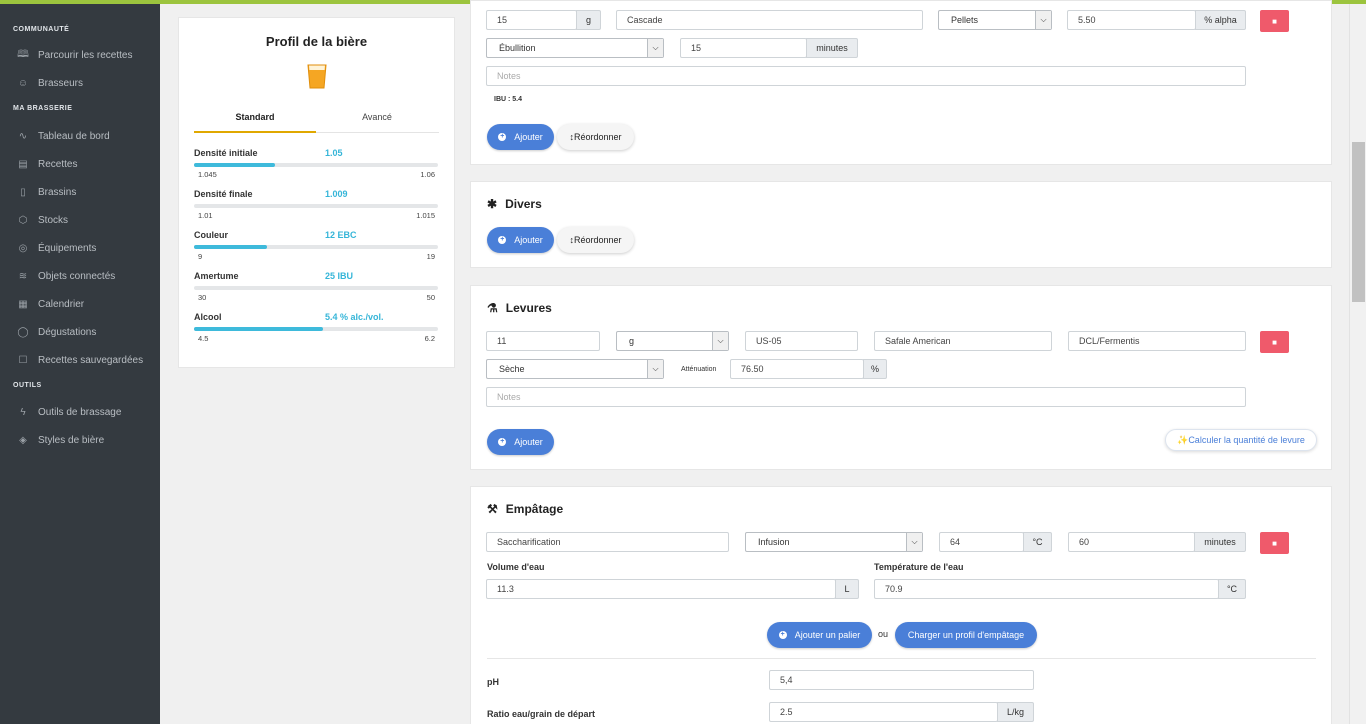 Image resolution: width=1366 pixels, height=724 pixels. I want to click on load-mash-profile-button: Charger un profil d'empâtage, so click(966, 635).